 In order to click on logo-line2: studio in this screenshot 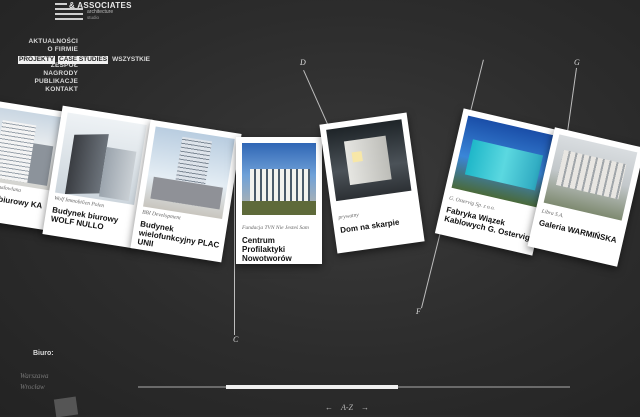, I will do `click(93, 17)`.